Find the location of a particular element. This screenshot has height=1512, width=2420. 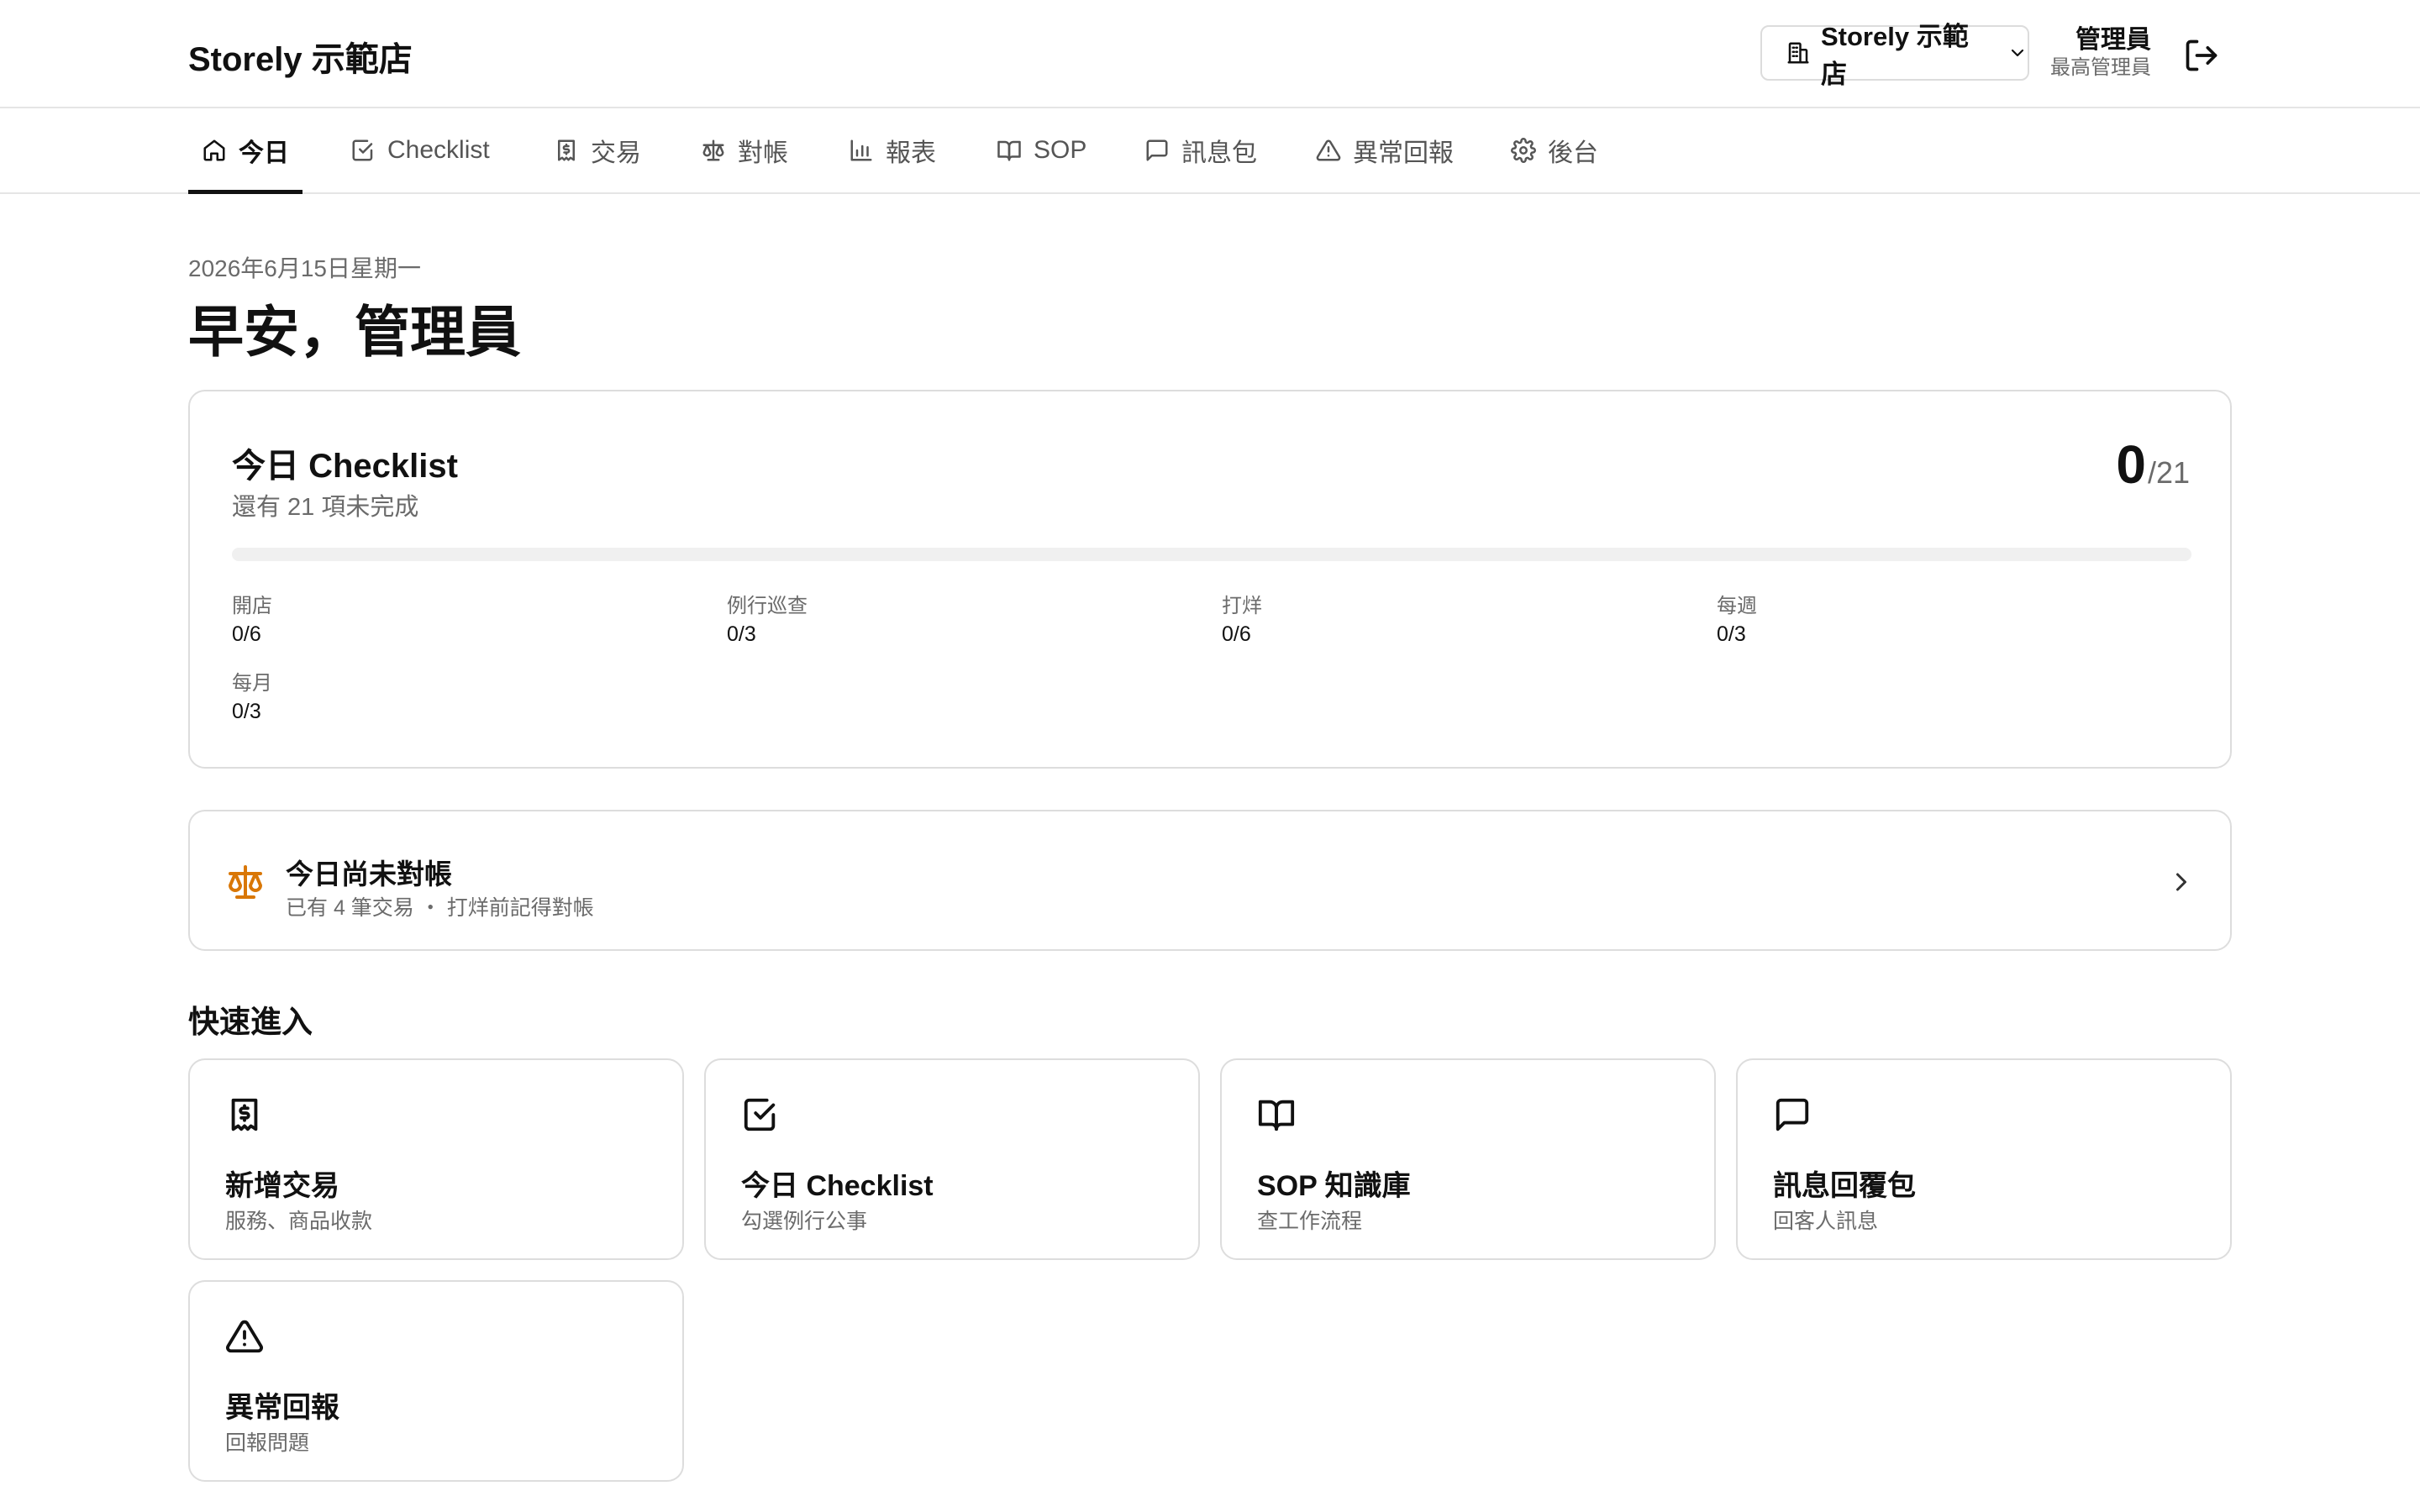

tab-sop: SOP is located at coordinates (1042, 150).